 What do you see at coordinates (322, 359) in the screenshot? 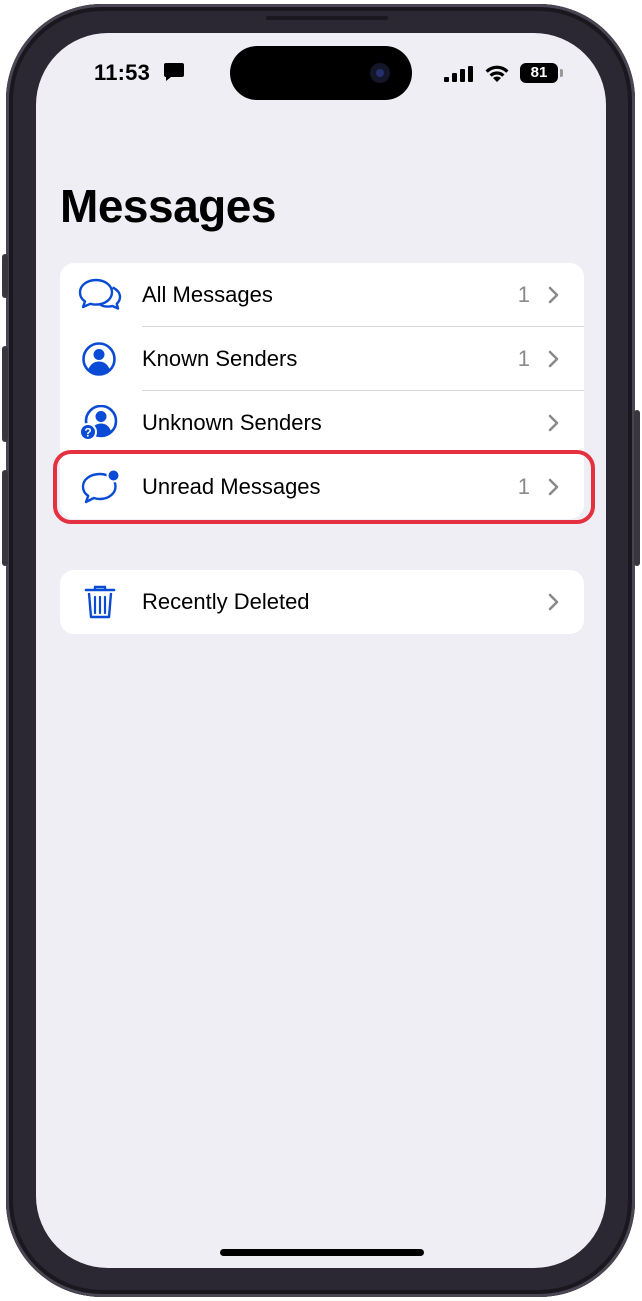
I see `filter-known-senders: Known Senders 1` at bounding box center [322, 359].